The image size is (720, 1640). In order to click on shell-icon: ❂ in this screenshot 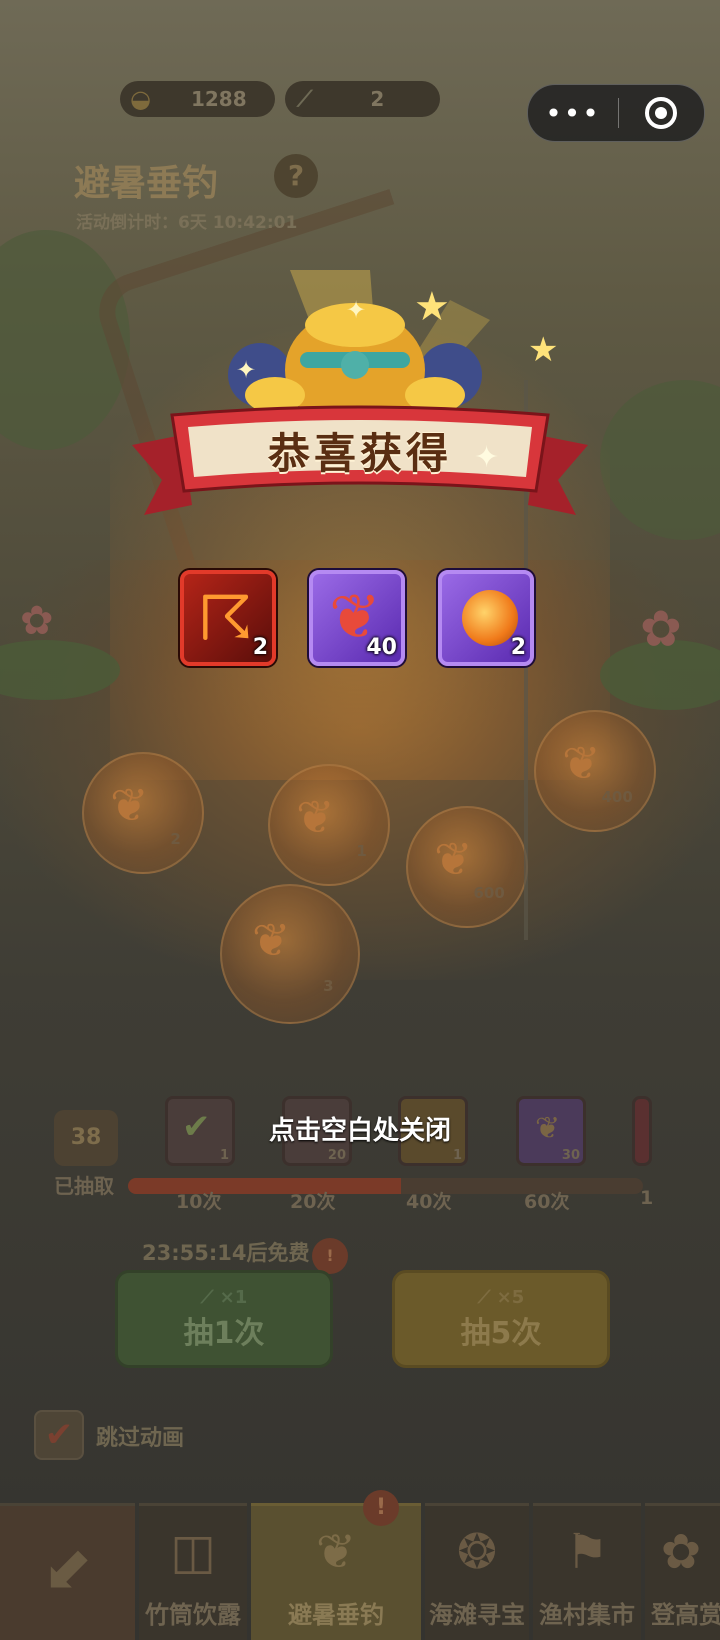, I will do `click(477, 1552)`.